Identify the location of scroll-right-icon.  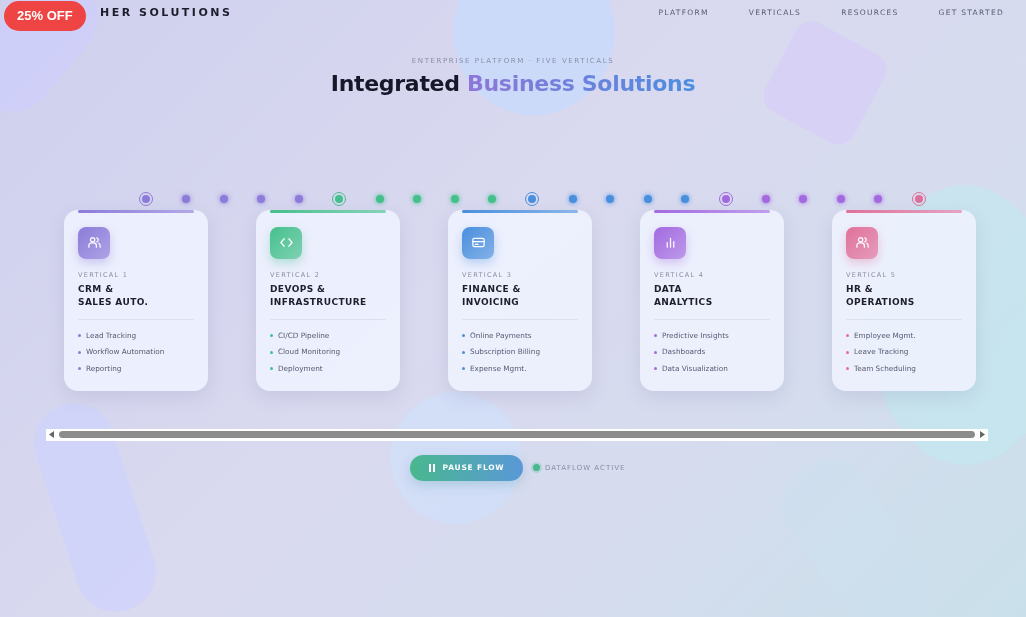
(982, 435).